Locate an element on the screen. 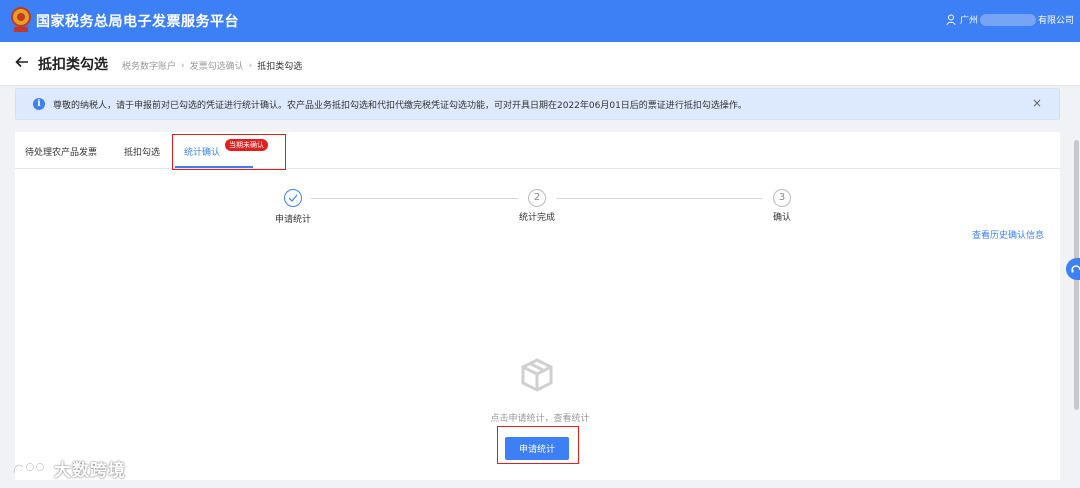 This screenshot has height=488, width=1080. step-1-check-icon is located at coordinates (293, 198).